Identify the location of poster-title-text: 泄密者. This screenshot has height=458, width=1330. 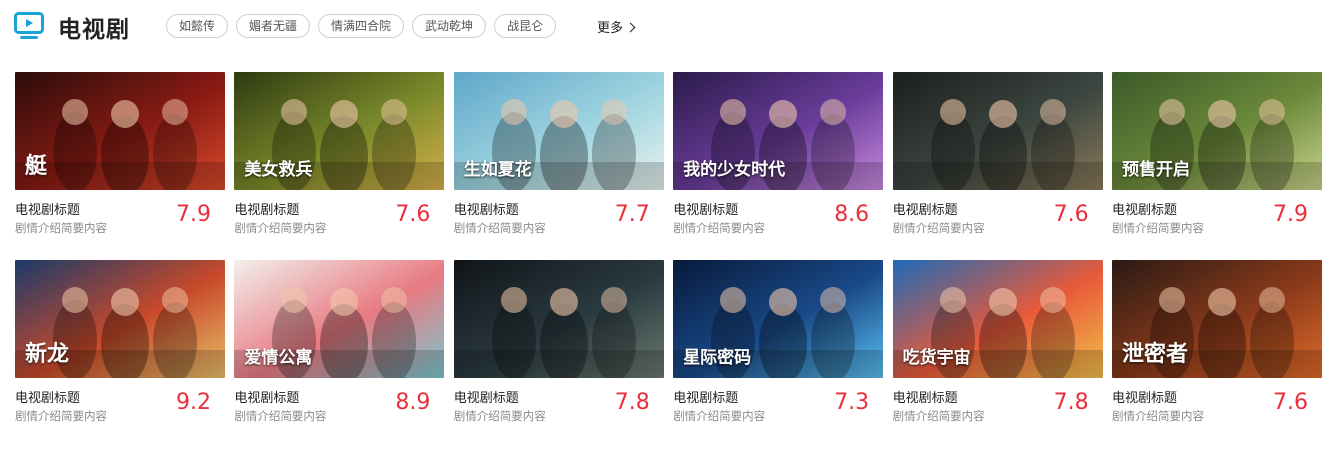
(1155, 354).